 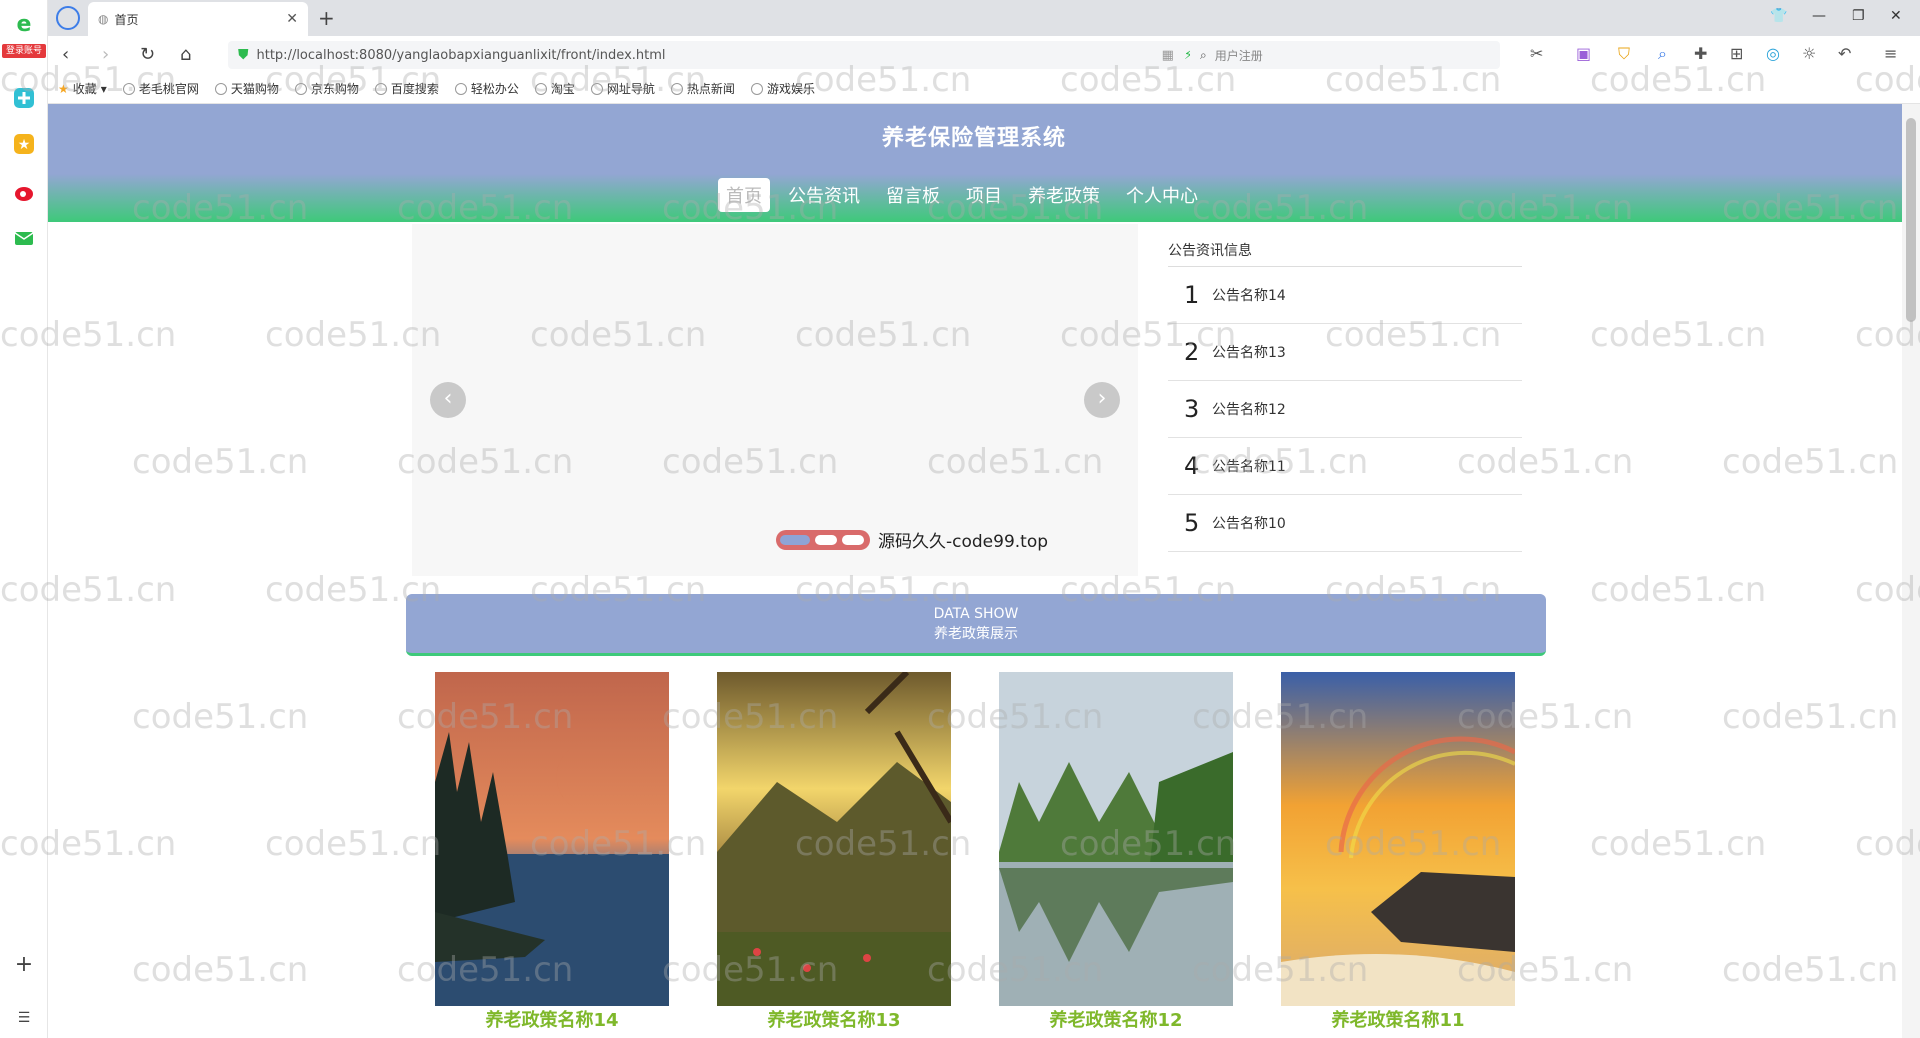 What do you see at coordinates (824, 195) in the screenshot?
I see `nav-announcements: 公告资讯` at bounding box center [824, 195].